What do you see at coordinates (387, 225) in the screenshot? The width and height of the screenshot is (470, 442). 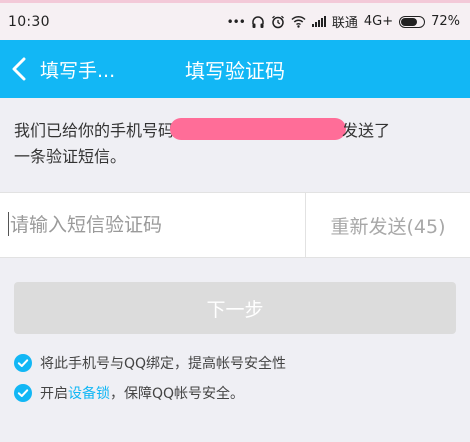 I see `resend-button: 重新发送(45)` at bounding box center [387, 225].